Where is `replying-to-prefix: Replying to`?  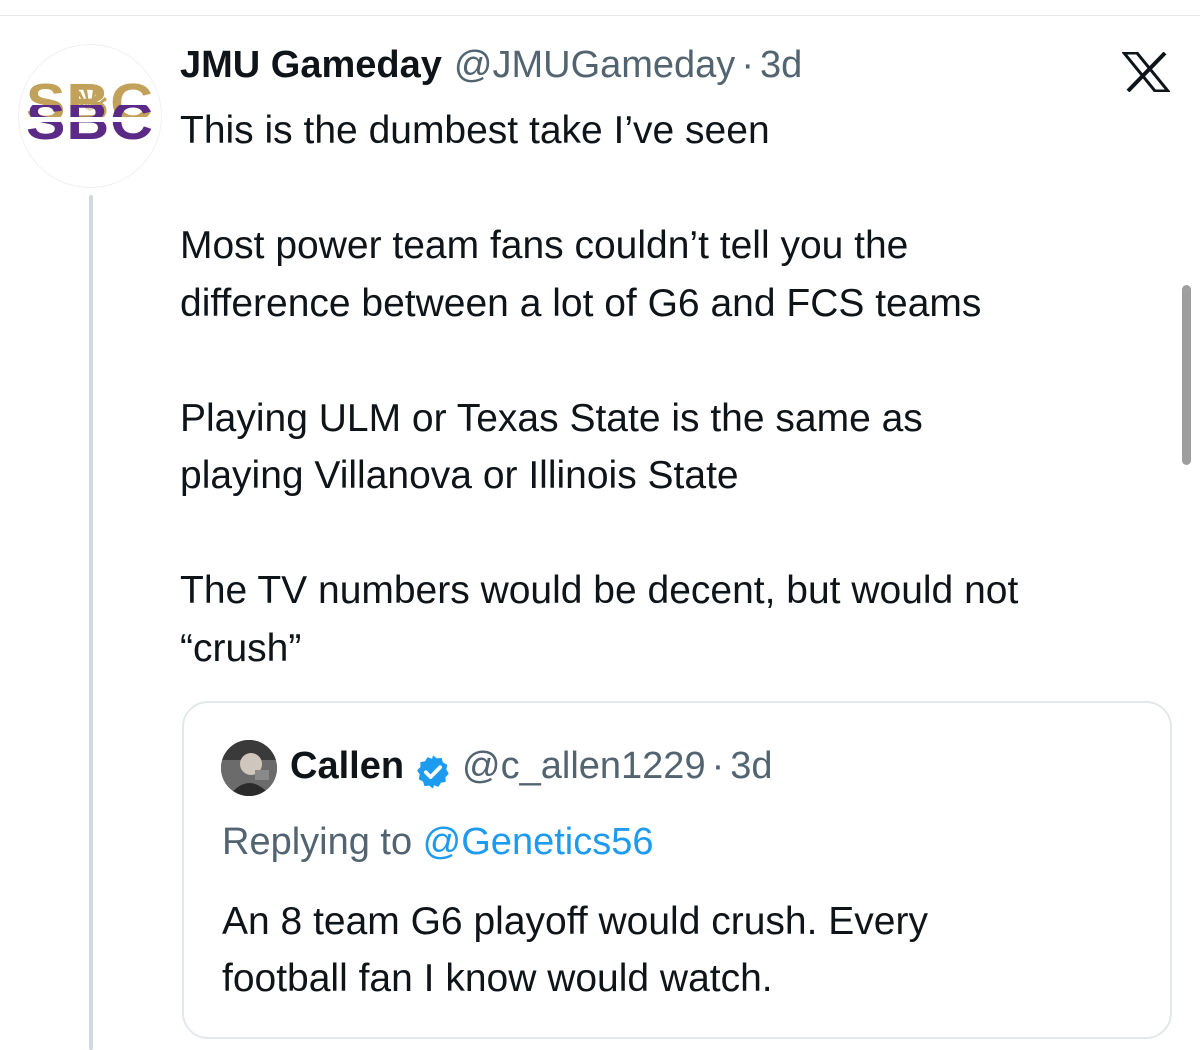 replying-to-prefix: Replying to is located at coordinates (322, 842).